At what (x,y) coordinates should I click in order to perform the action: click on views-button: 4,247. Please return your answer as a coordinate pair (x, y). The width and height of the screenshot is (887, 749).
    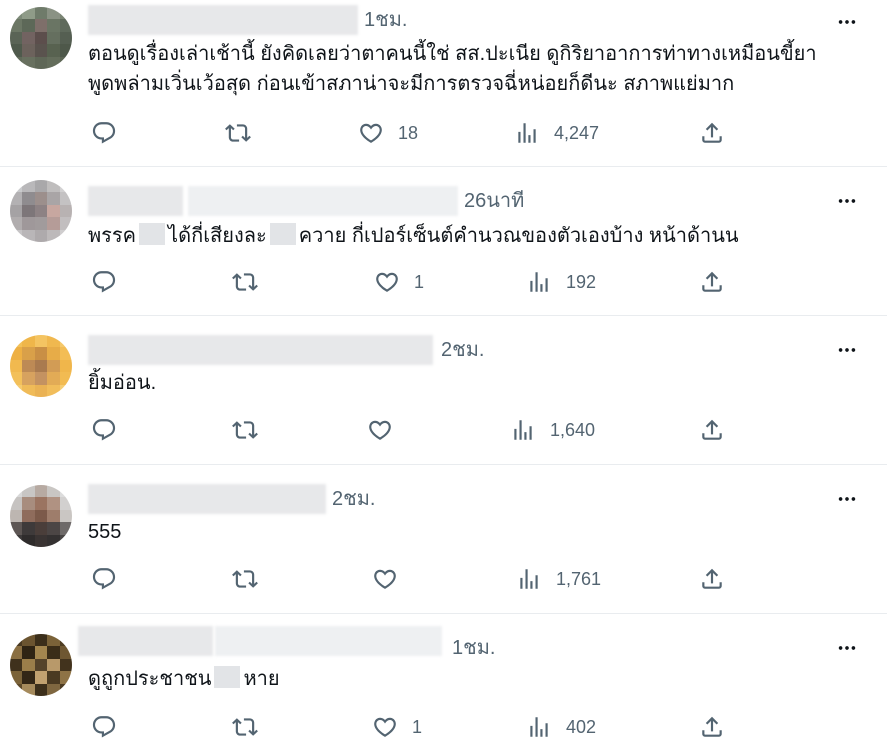
    Looking at the image, I should click on (556, 133).